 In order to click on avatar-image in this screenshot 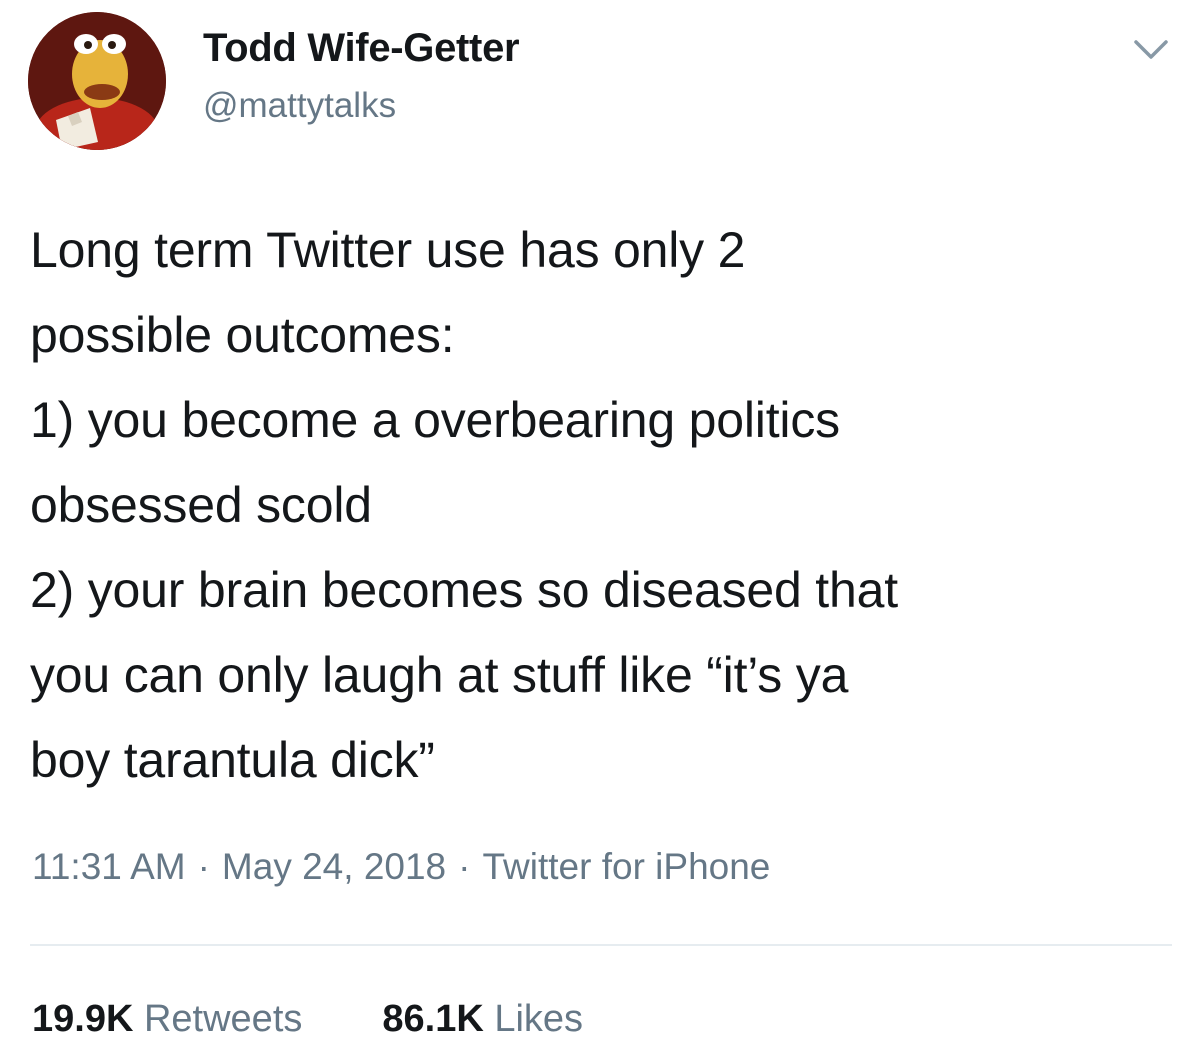, I will do `click(97, 81)`.